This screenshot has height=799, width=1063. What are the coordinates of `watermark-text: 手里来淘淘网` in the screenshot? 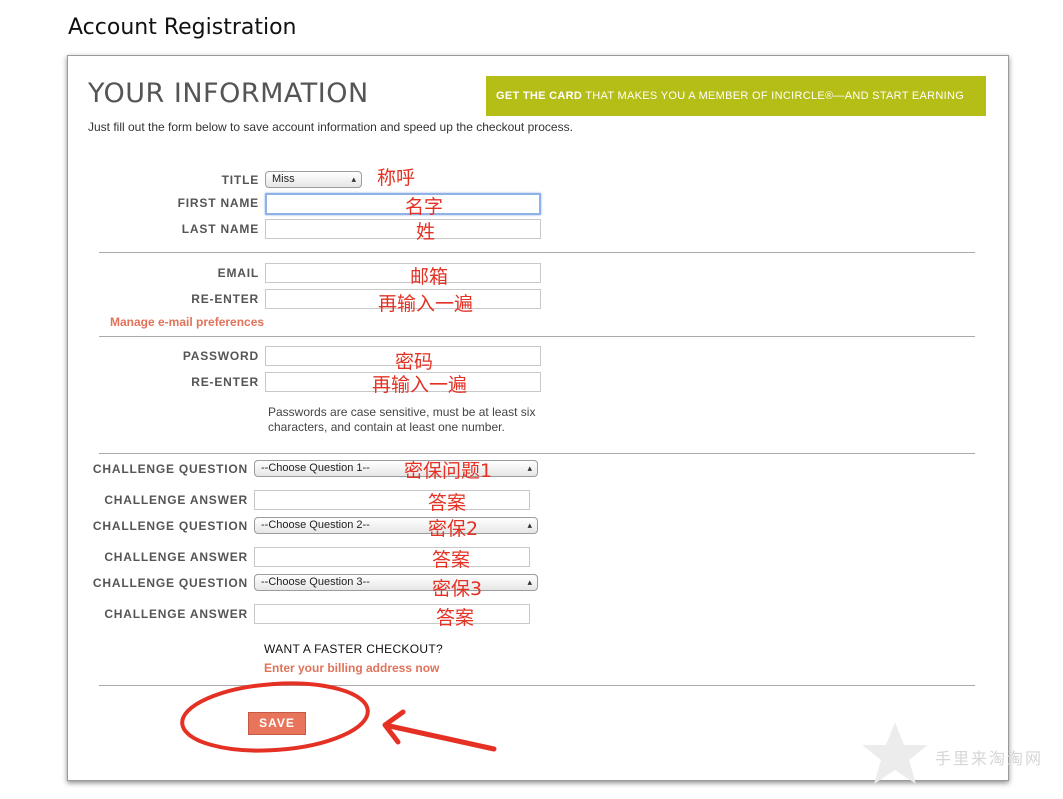 It's located at (989, 758).